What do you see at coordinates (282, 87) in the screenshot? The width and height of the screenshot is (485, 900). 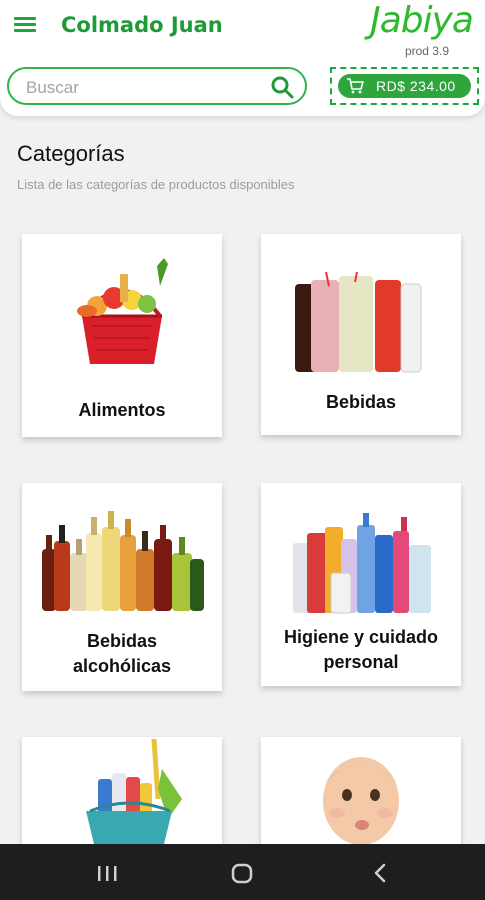 I see `search-icon` at bounding box center [282, 87].